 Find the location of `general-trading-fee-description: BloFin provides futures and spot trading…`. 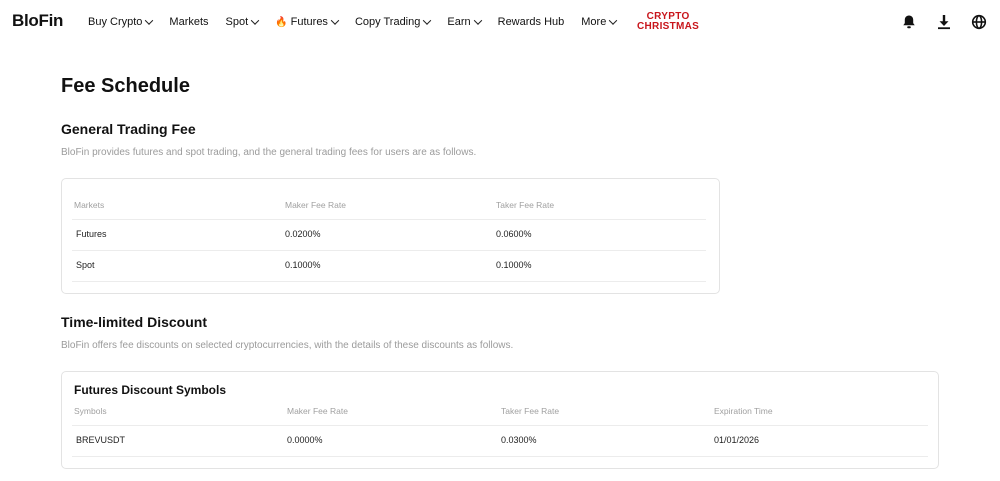

general-trading-fee-description: BloFin provides futures and spot trading… is located at coordinates (269, 152).